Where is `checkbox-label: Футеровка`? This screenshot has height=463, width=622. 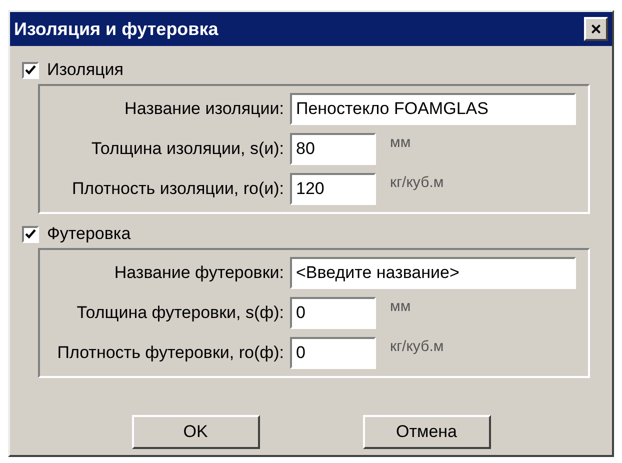
checkbox-label: Футеровка is located at coordinates (89, 234).